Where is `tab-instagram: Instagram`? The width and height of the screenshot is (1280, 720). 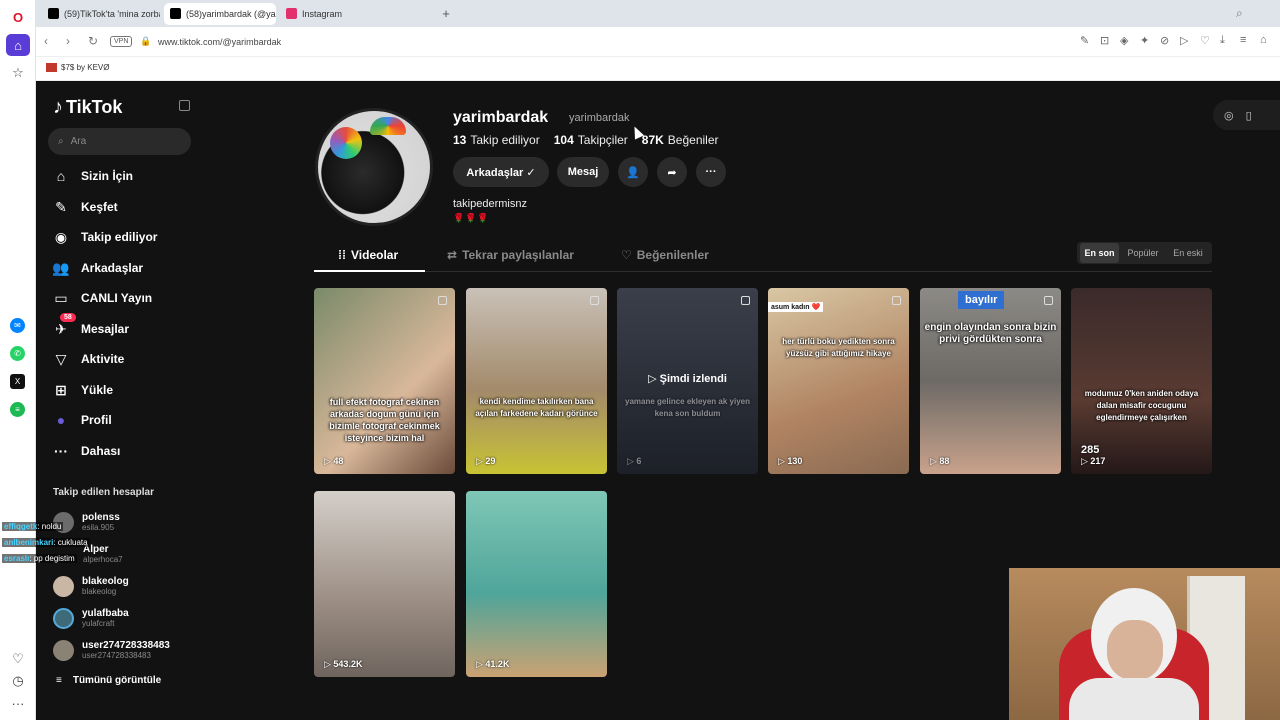
tab-instagram: Instagram is located at coordinates (340, 14).